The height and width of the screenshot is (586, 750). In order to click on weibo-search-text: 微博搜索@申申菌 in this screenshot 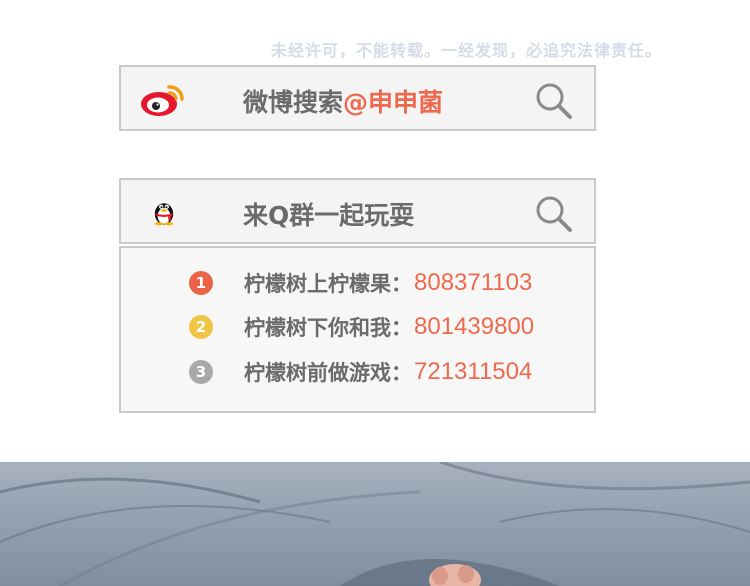, I will do `click(343, 101)`.